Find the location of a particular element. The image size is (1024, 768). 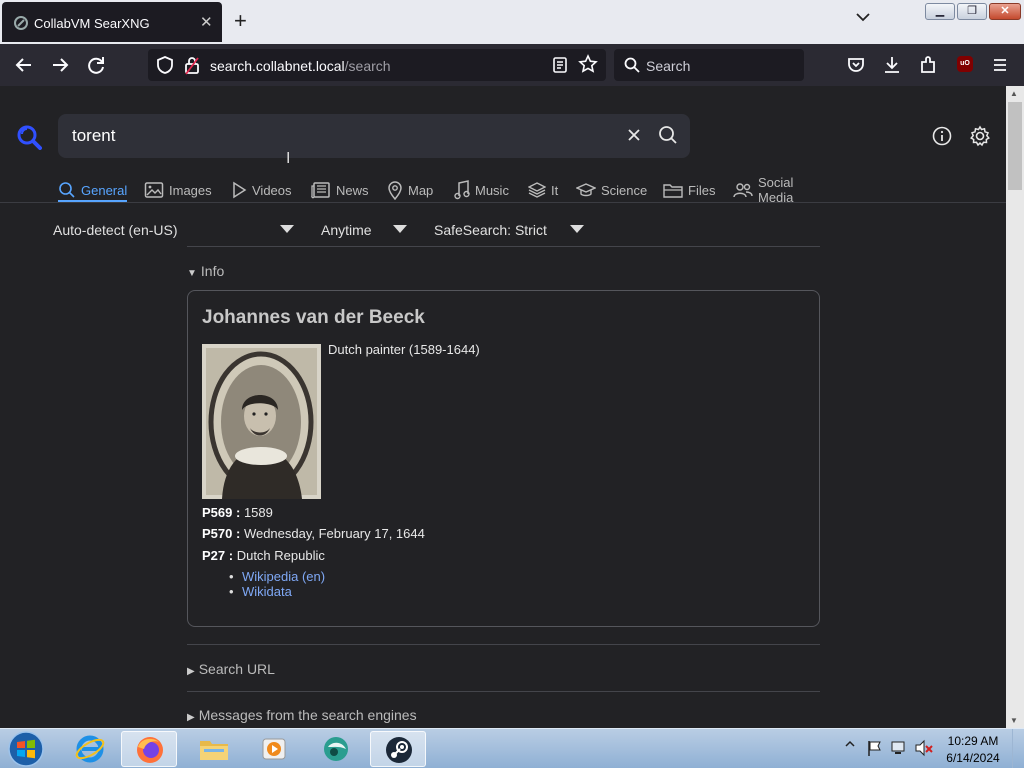

extensions-puzzle-icon is located at coordinates (928, 65).